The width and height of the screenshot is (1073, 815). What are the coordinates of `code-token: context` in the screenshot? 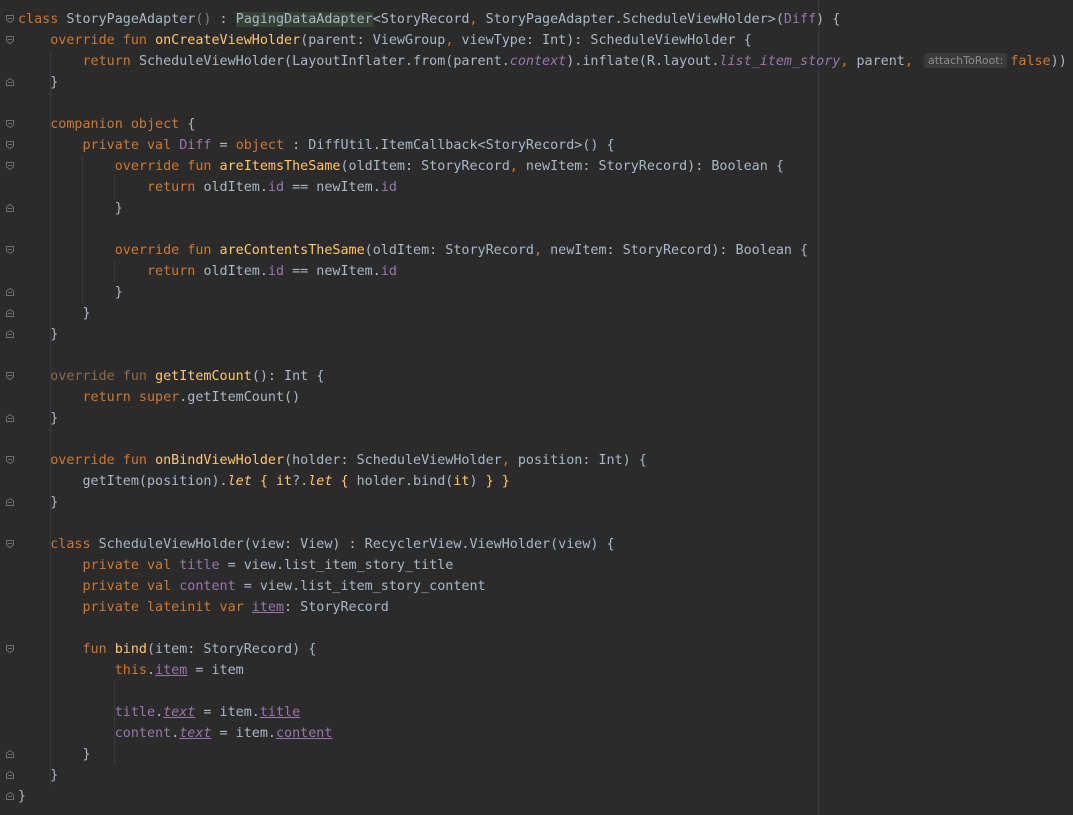 It's located at (538, 61).